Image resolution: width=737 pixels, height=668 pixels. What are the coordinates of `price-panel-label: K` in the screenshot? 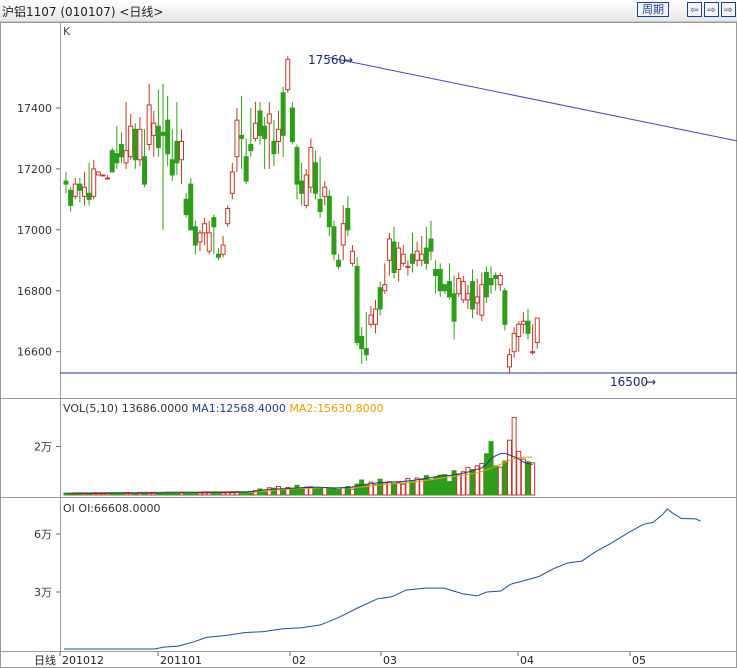 It's located at (67, 31).